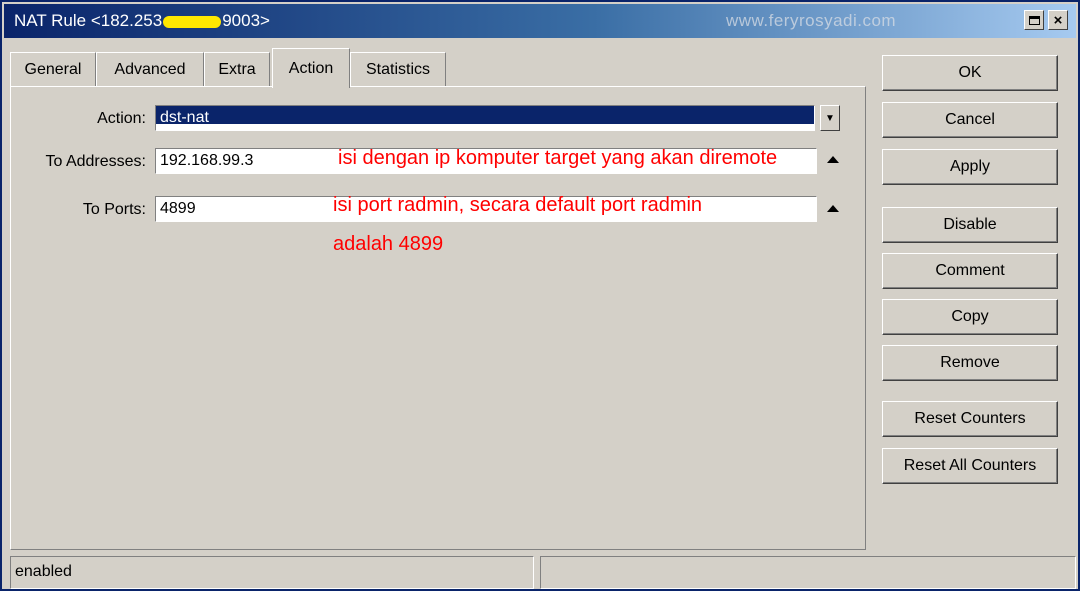 This screenshot has width=1080, height=591. What do you see at coordinates (970, 271) in the screenshot?
I see `comment-button: Comment` at bounding box center [970, 271].